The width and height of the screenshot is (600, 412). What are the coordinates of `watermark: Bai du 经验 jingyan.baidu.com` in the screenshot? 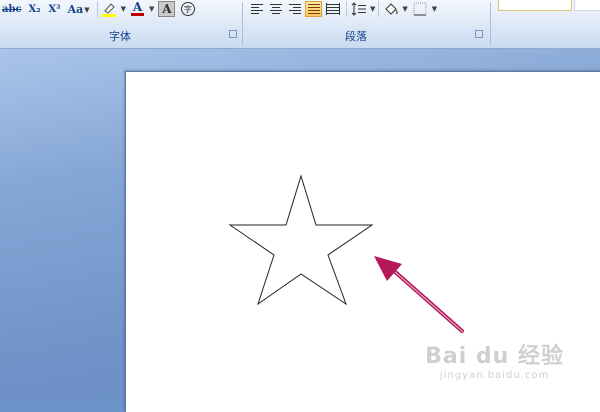 It's located at (494, 359).